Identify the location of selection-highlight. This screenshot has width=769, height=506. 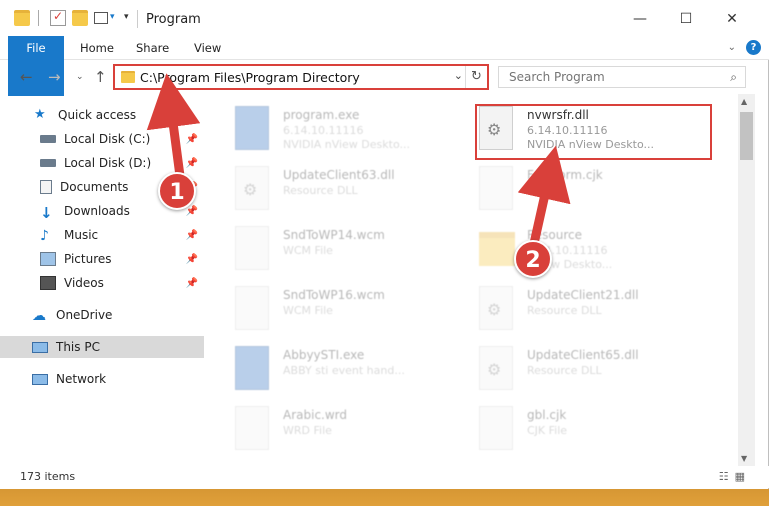
(593, 132).